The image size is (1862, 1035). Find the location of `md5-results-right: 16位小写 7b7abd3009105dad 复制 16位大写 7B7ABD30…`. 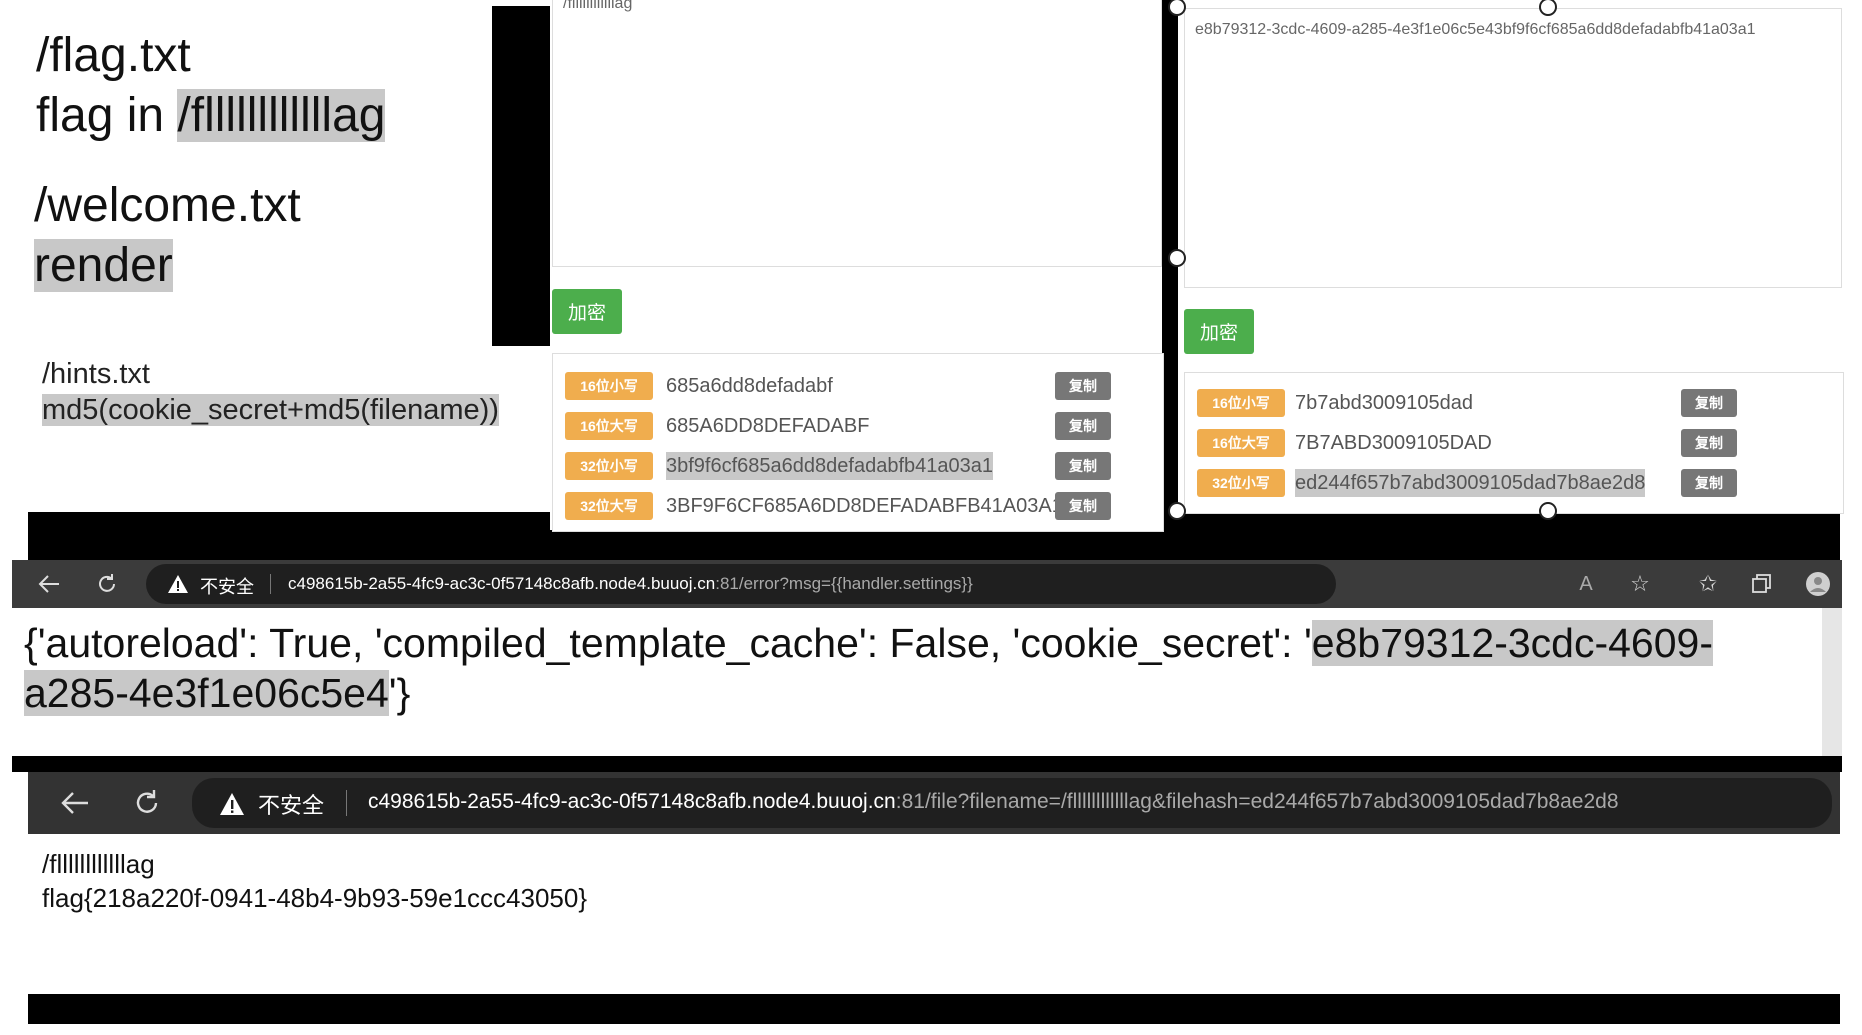

md5-results-right: 16位小写 7b7abd3009105dad 复制 16位大写 7B7ABD30… is located at coordinates (1514, 443).